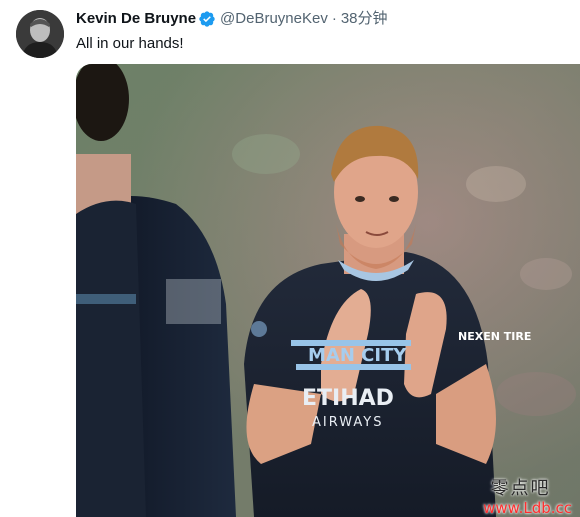 The width and height of the screenshot is (580, 517). I want to click on watermark-url-text: www.Ldb.cc, so click(527, 508).